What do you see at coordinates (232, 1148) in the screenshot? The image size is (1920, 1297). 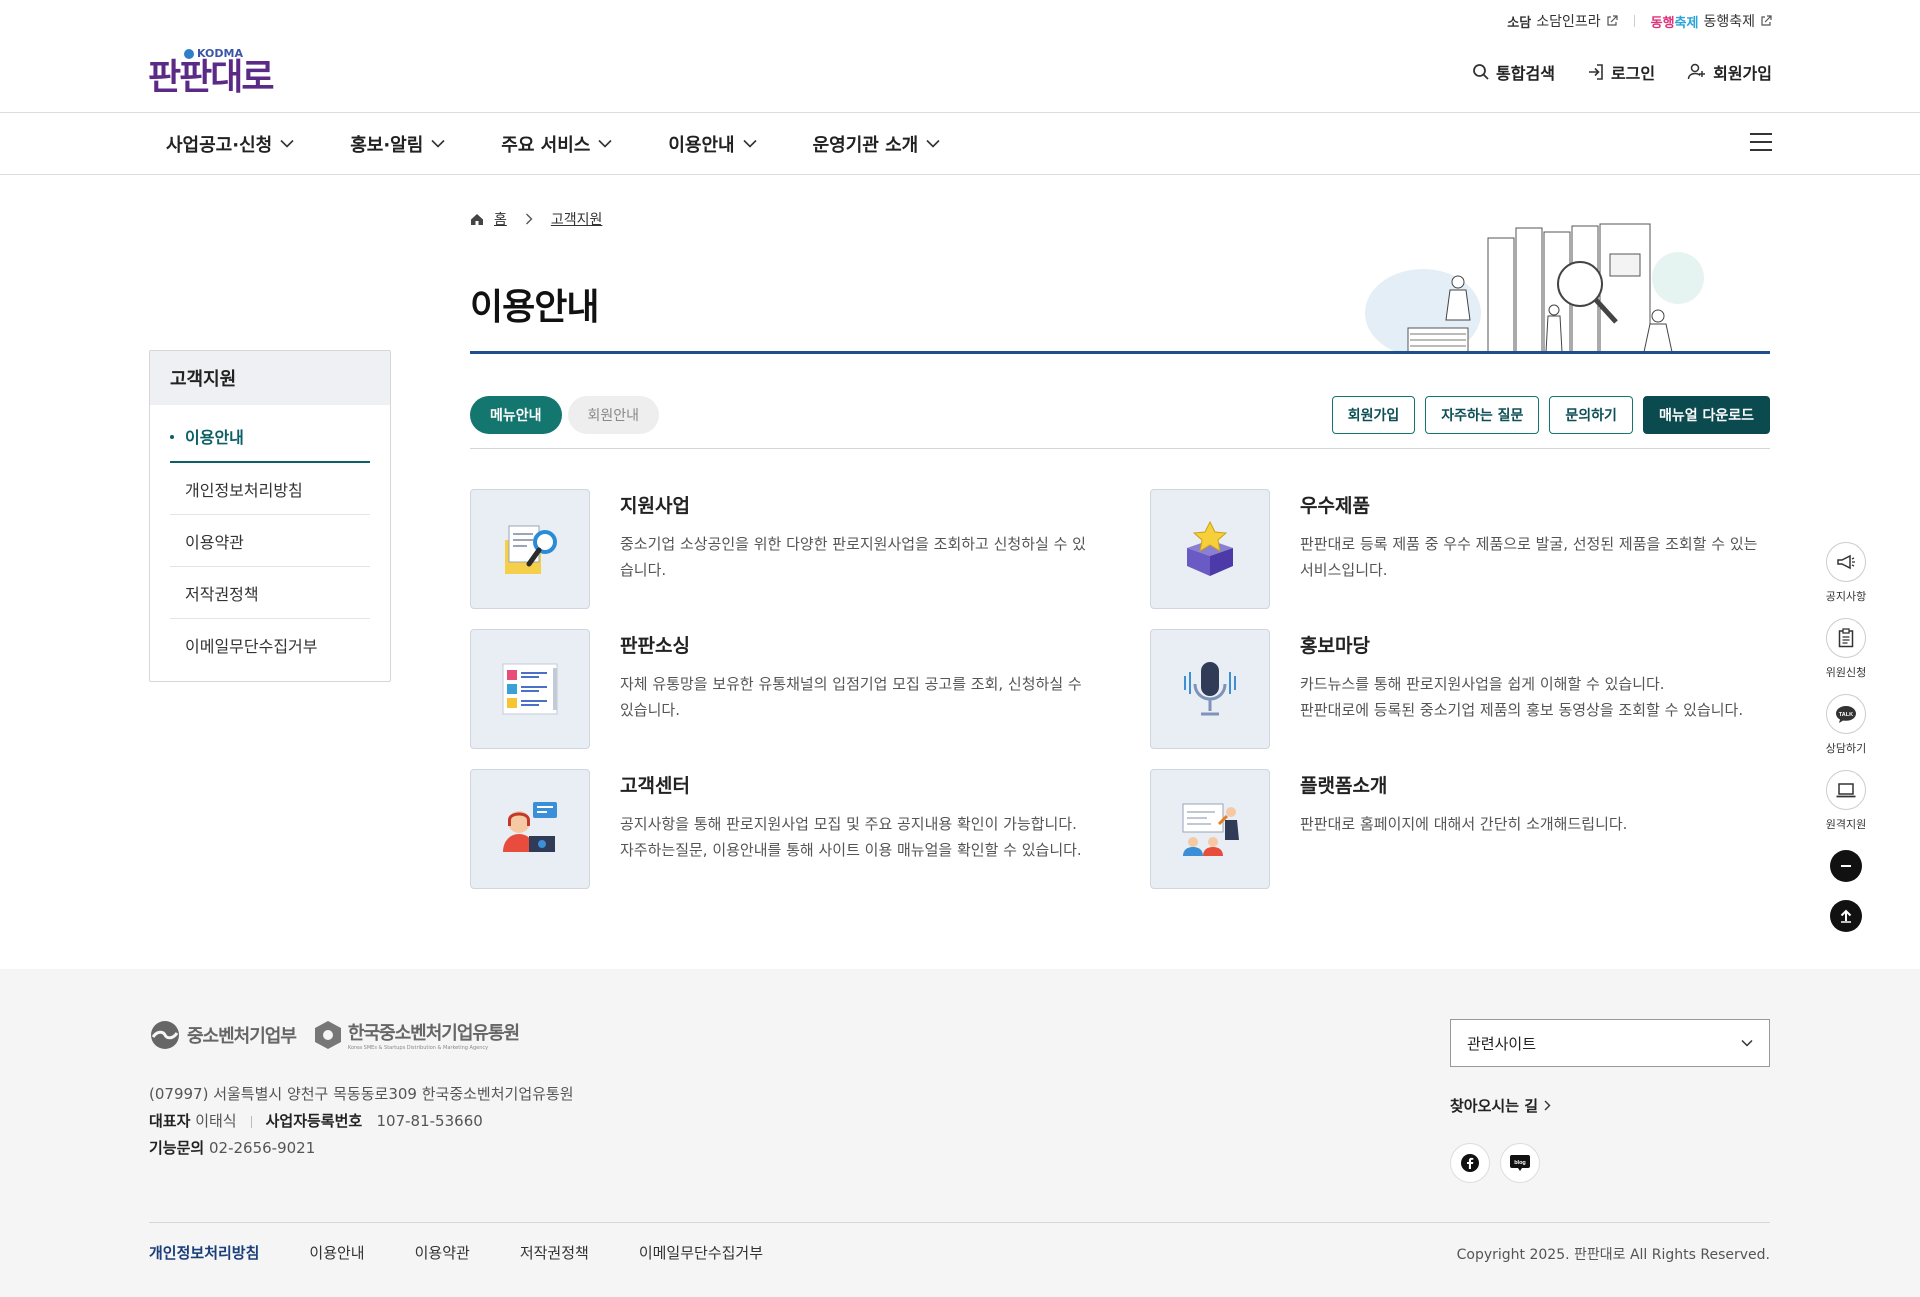 I see `footer-tech-row: 기능문의 02-2656-9021` at bounding box center [232, 1148].